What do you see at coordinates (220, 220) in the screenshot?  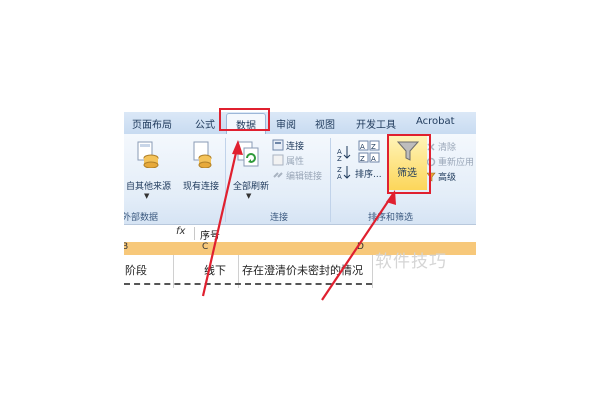 I see `annotation-arrow-data-tab` at bounding box center [220, 220].